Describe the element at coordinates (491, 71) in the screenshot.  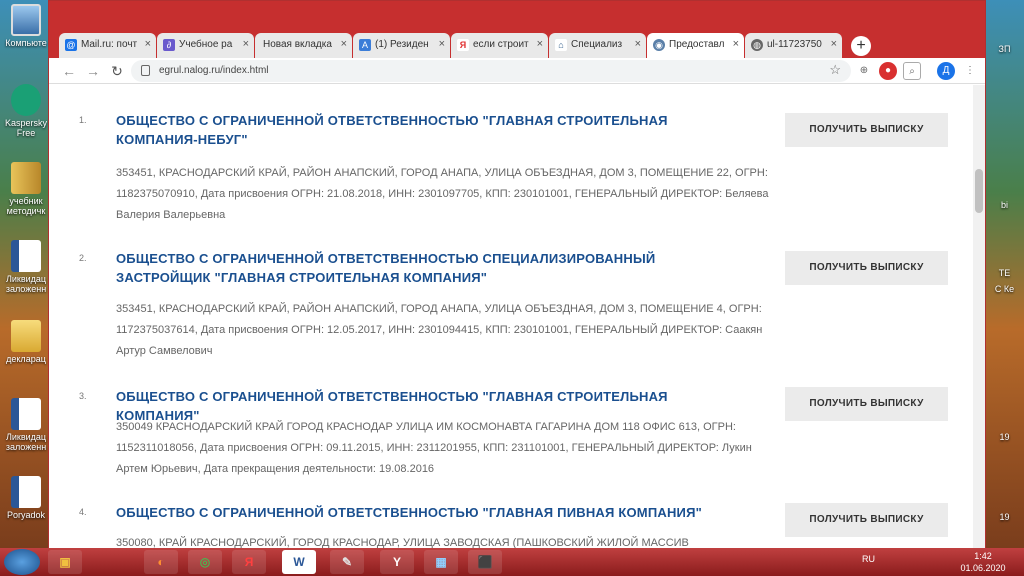
I see `address-bar: egrul.nalog.ru/index.html ☆` at that location.